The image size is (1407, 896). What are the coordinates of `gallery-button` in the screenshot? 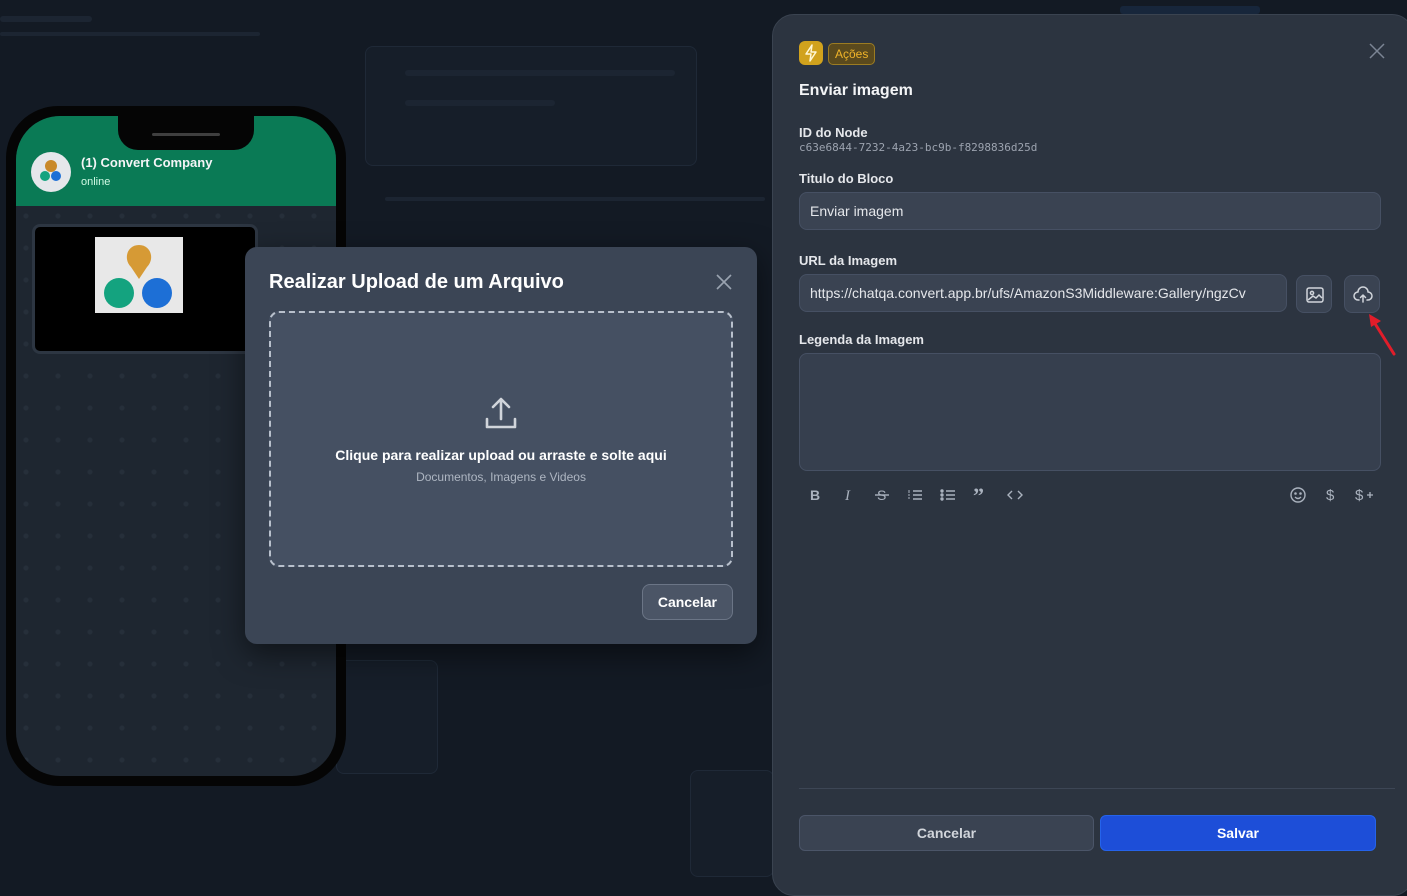 It's located at (1314, 294).